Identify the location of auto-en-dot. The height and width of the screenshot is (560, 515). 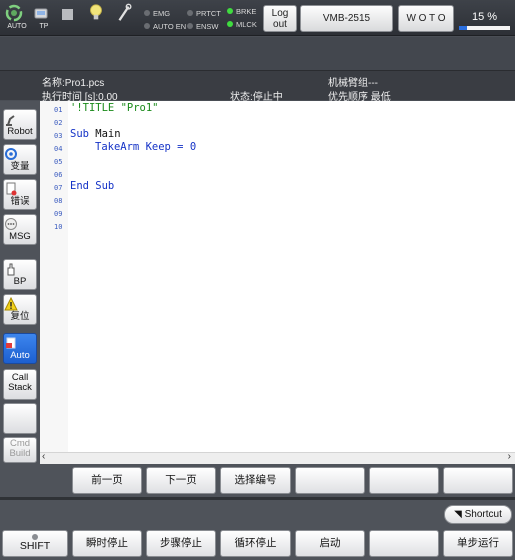
(147, 26).